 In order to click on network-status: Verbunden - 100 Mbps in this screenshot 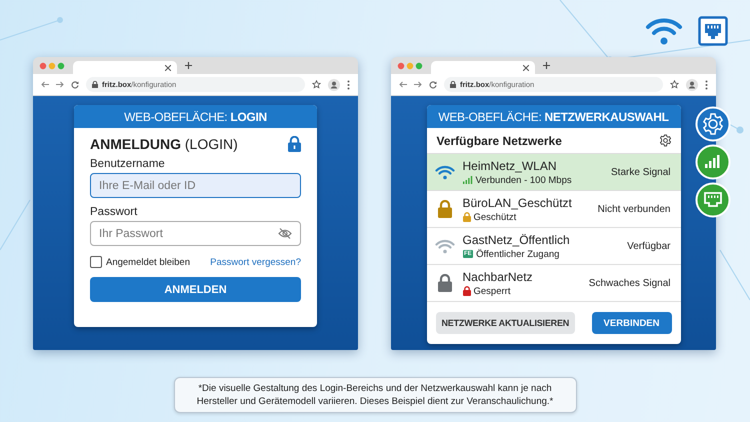, I will do `click(524, 180)`.